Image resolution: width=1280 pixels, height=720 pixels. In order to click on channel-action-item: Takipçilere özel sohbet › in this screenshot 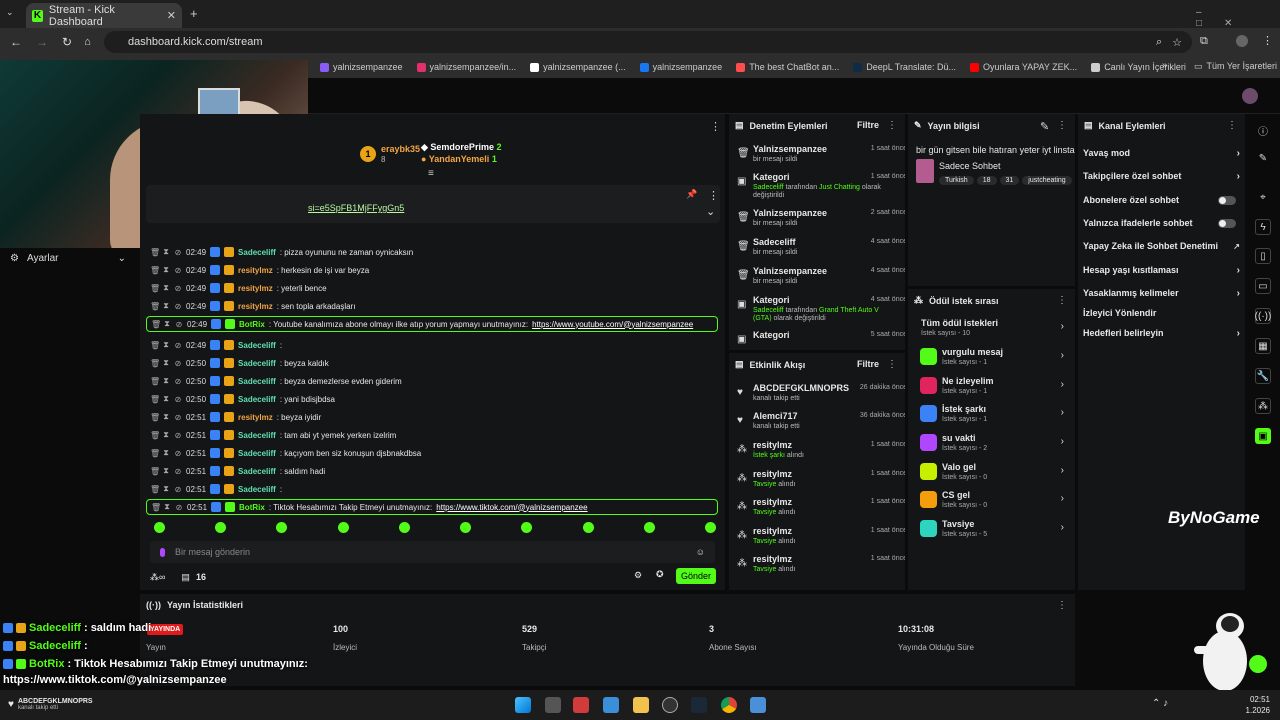, I will do `click(1161, 176)`.